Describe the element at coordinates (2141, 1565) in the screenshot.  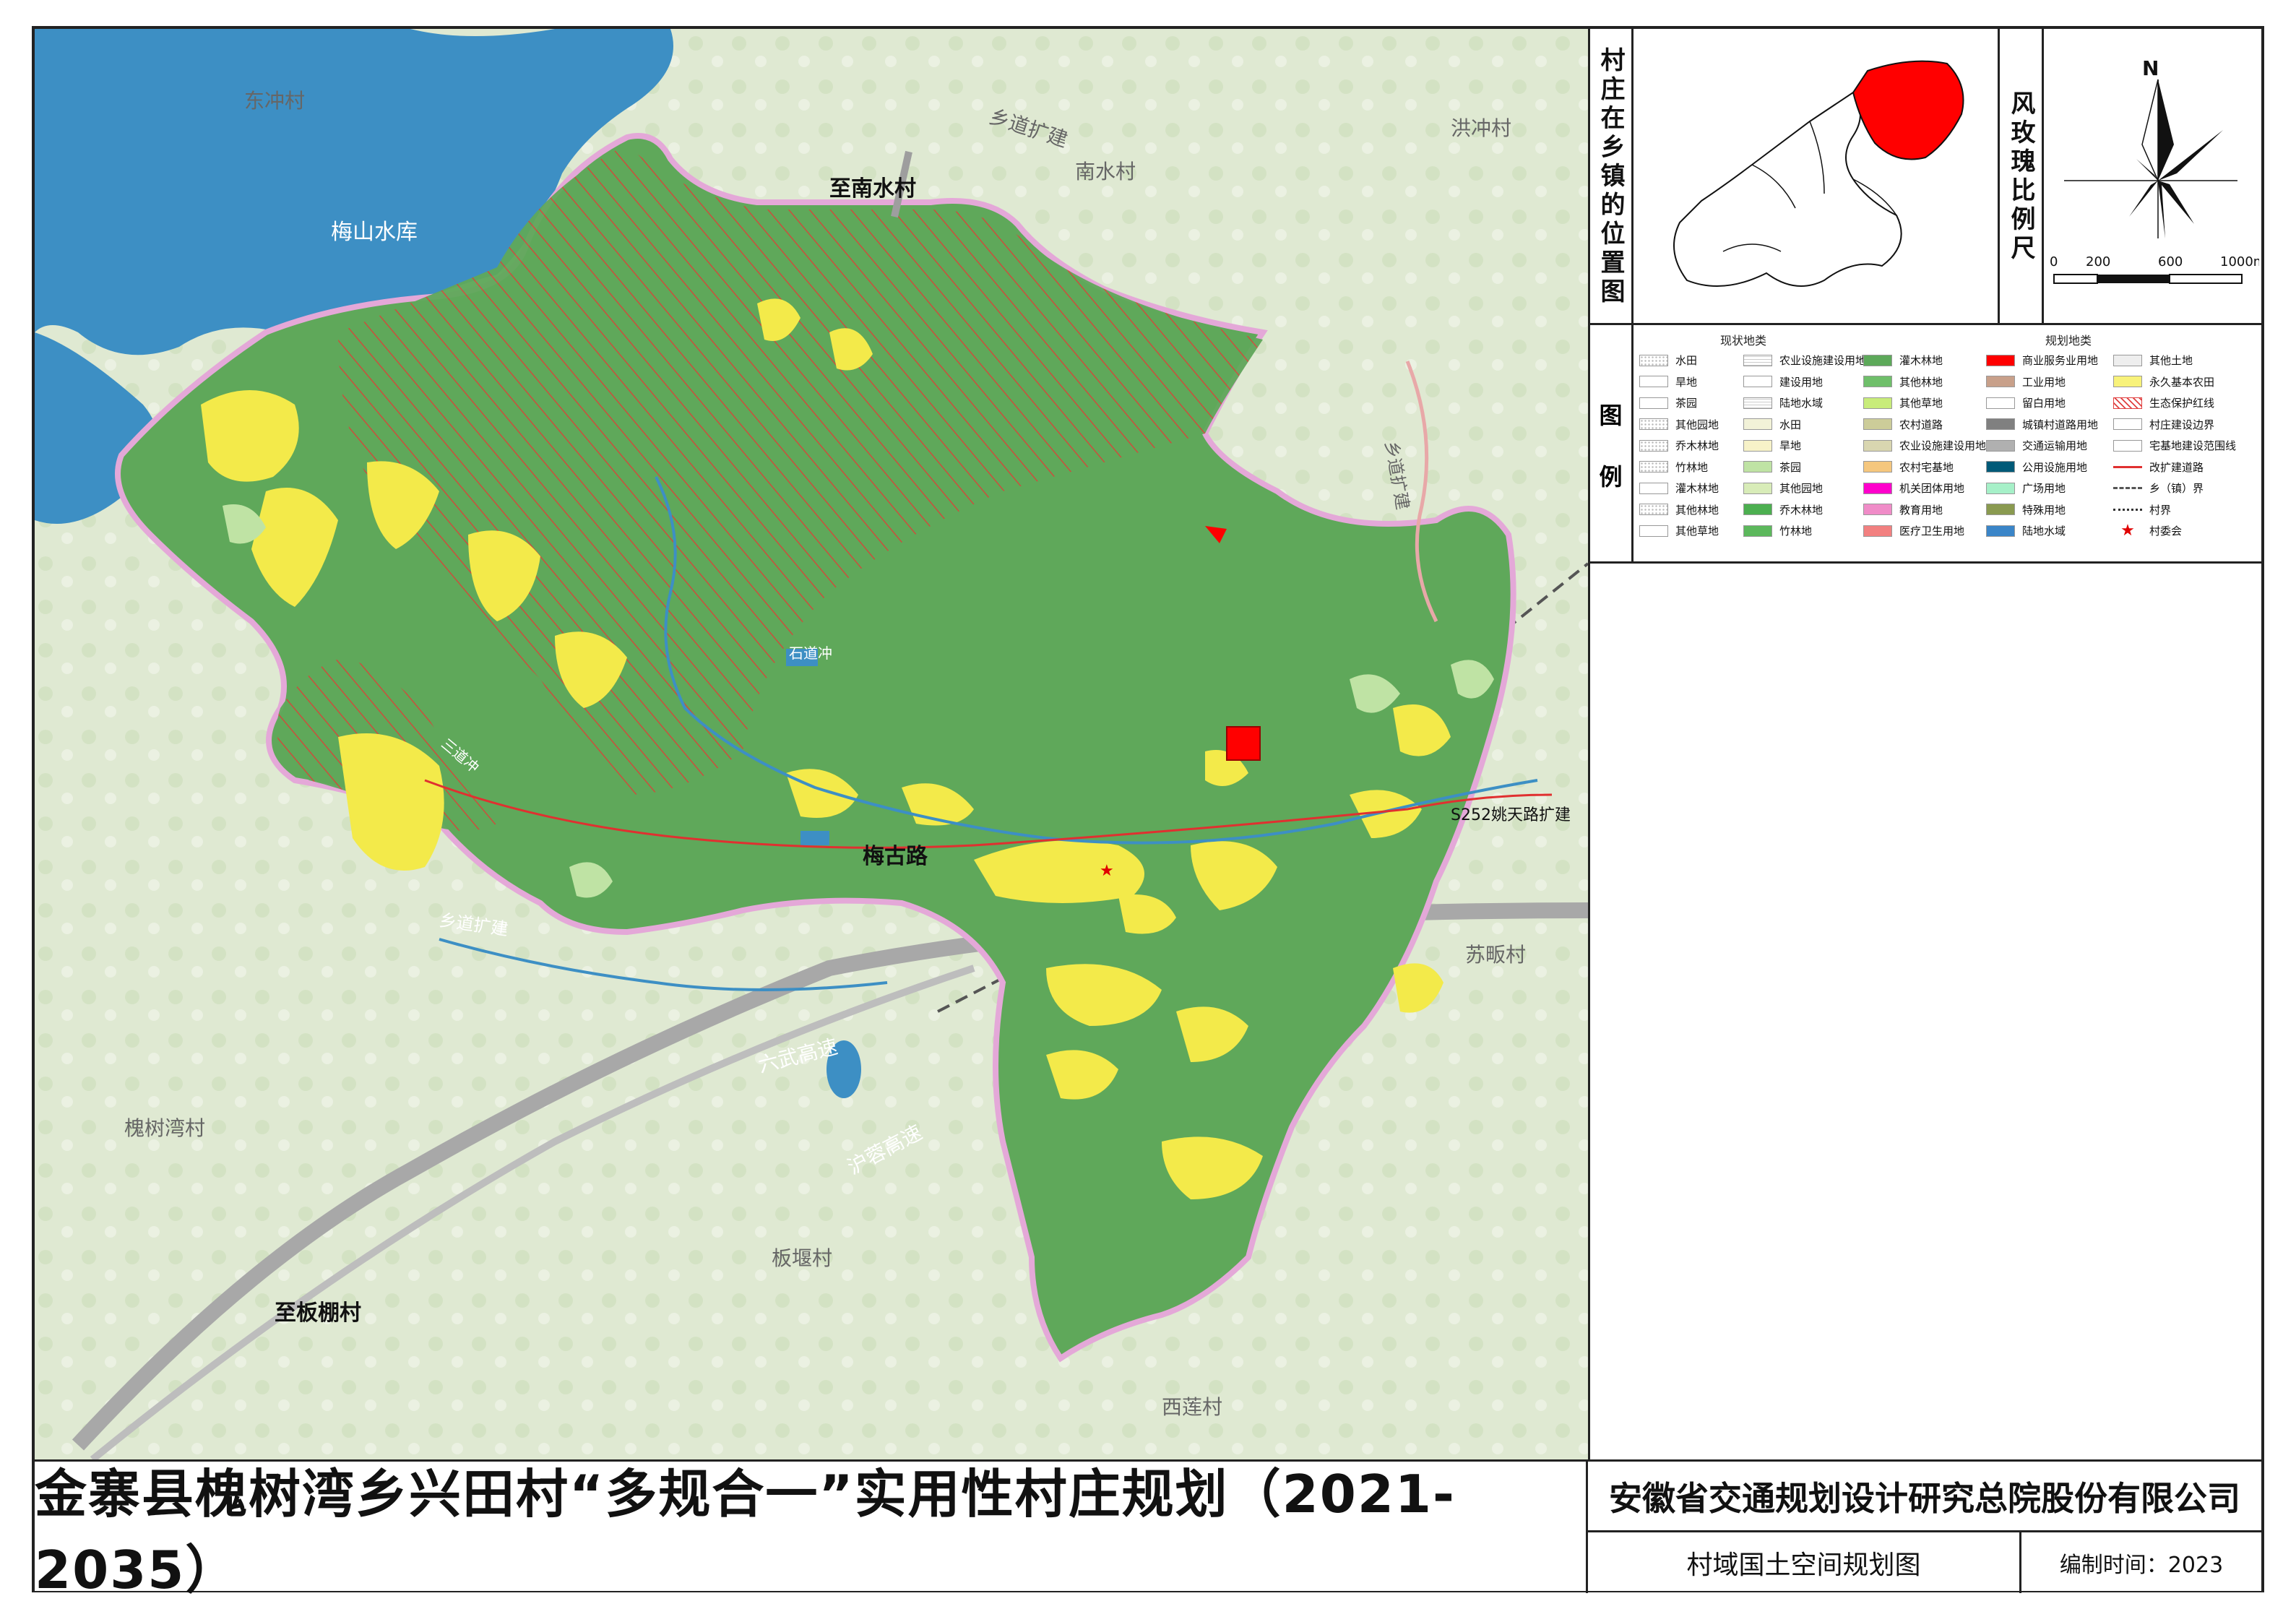
I see `compile-date: 编制时间：2023` at that location.